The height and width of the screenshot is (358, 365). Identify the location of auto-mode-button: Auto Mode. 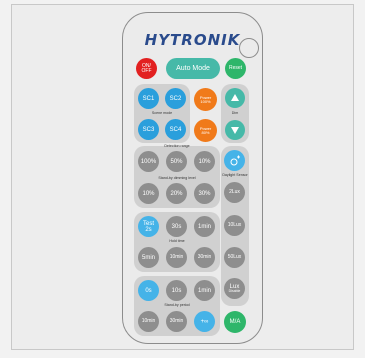
(193, 68).